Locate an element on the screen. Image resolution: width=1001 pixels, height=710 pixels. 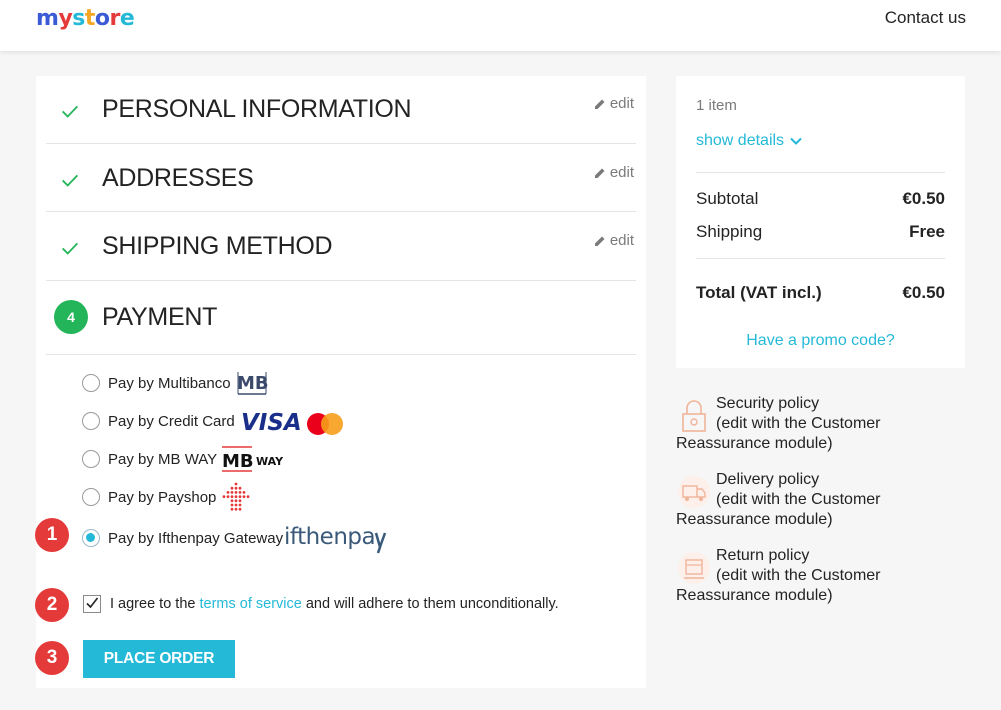
shipping-row: Shipping Free is located at coordinates (820, 232).